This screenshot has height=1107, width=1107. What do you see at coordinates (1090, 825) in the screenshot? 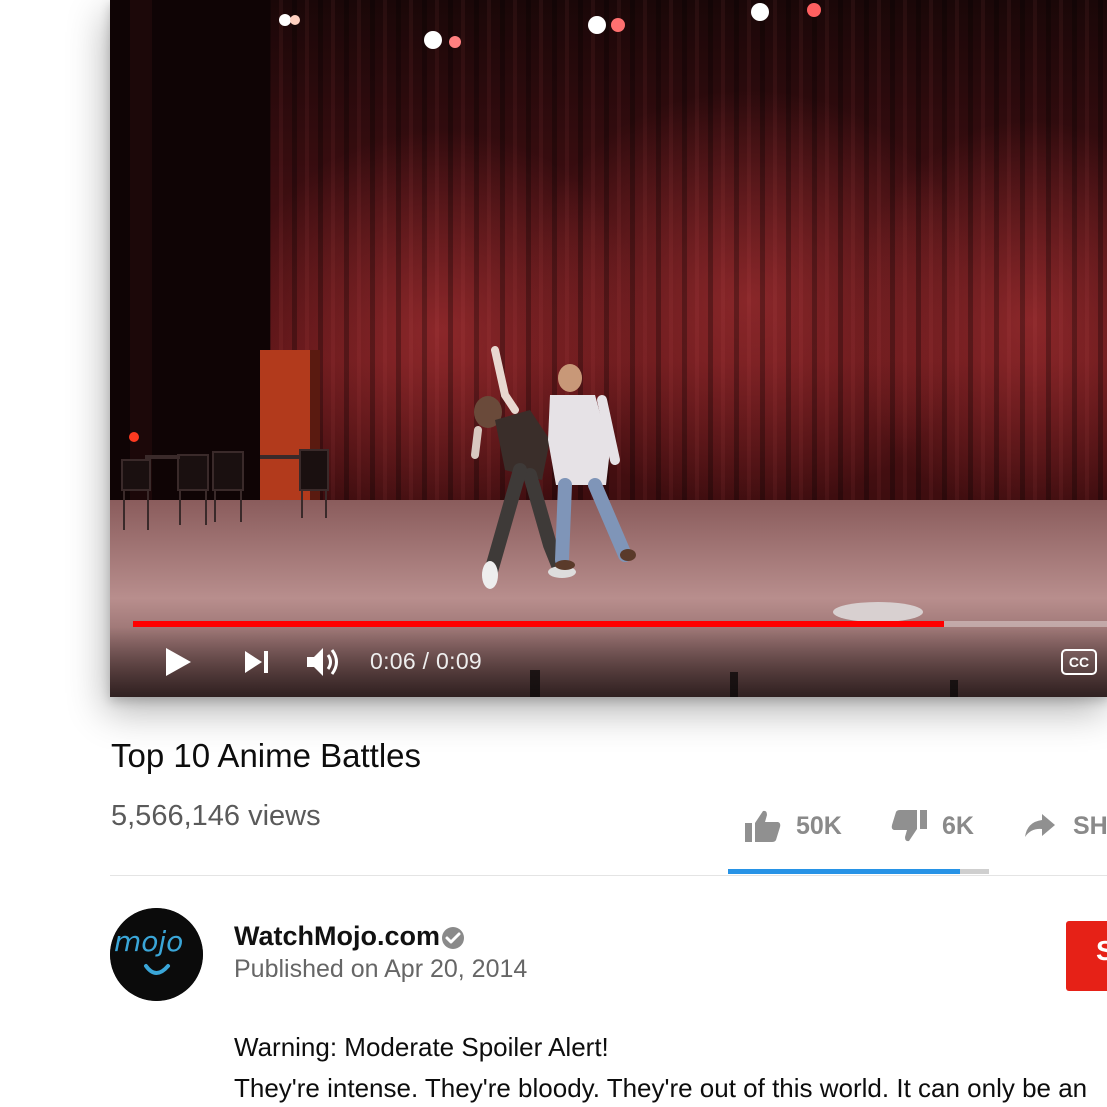
I see `share-label: SH` at bounding box center [1090, 825].